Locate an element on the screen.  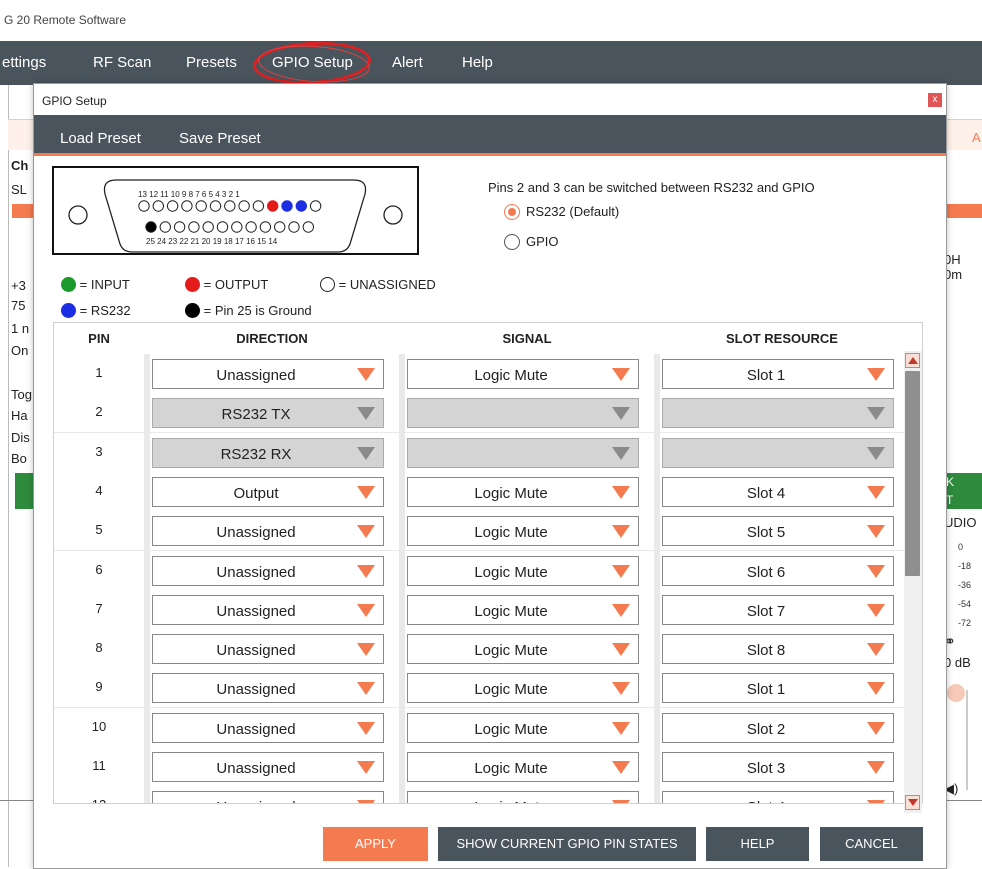
bg-db-label: 0 dB is located at coordinates (957, 662).